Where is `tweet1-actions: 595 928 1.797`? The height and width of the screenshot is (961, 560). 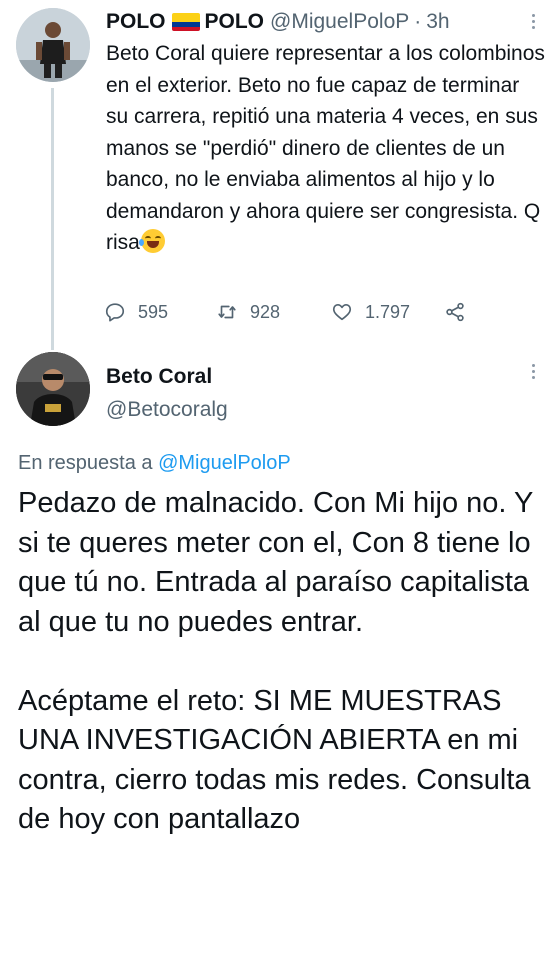 tweet1-actions: 595 928 1.797 is located at coordinates (294, 312).